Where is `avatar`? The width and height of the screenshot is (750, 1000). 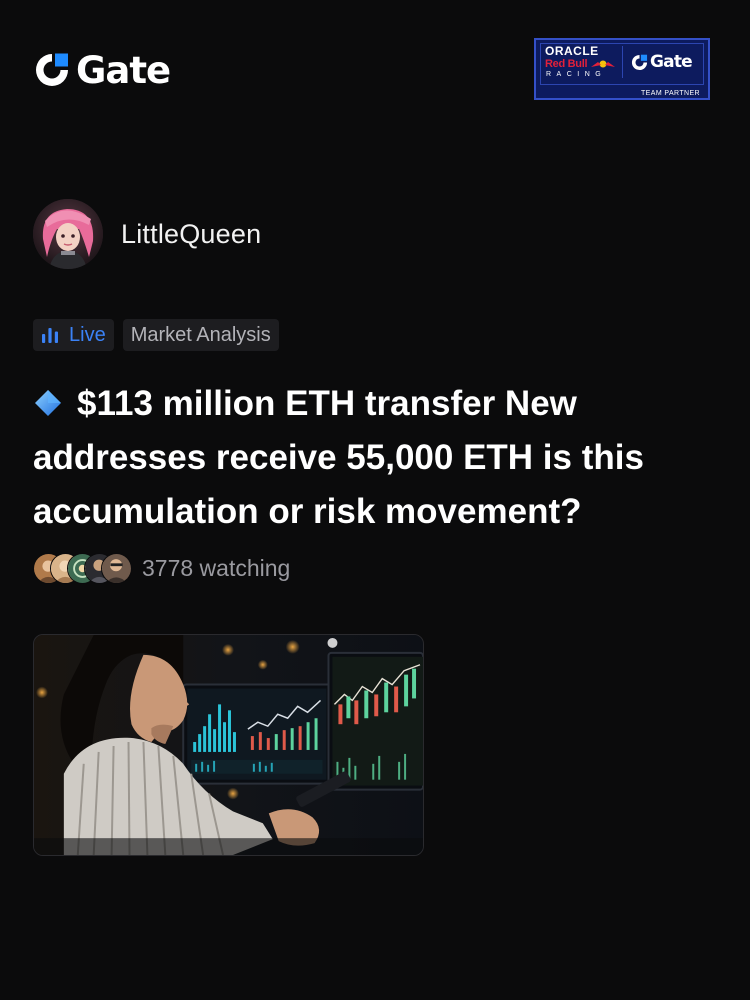
avatar is located at coordinates (68, 234).